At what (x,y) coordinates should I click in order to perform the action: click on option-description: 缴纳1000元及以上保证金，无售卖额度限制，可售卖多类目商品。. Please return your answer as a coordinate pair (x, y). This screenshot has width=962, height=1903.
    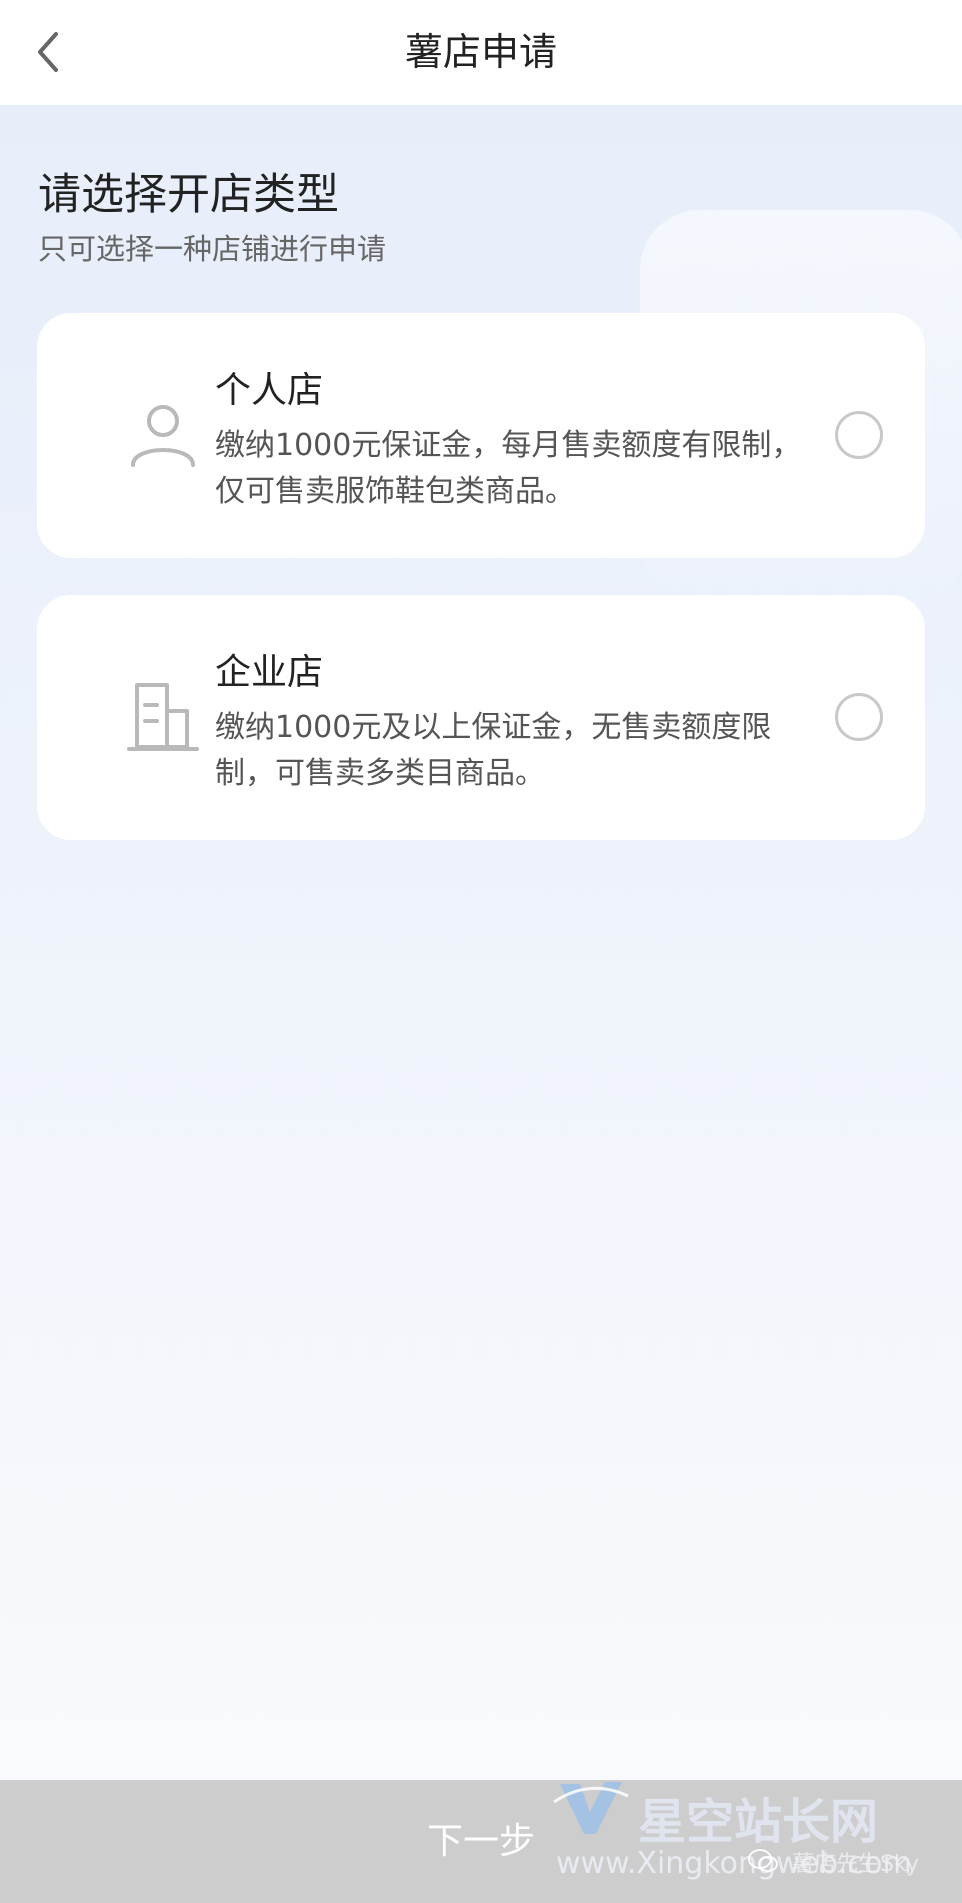
    Looking at the image, I should click on (493, 750).